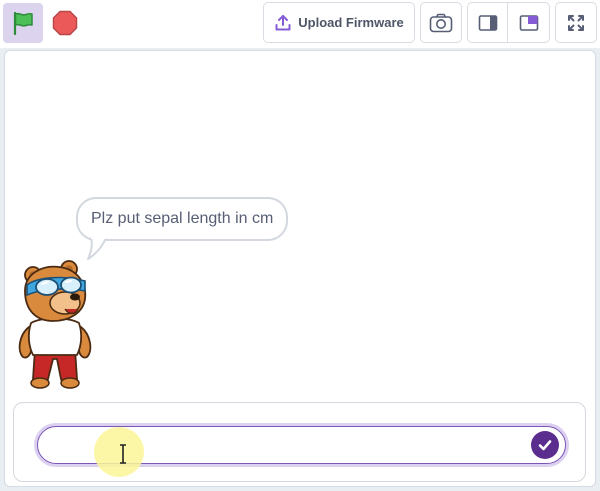  I want to click on large-stage-button, so click(528, 22).